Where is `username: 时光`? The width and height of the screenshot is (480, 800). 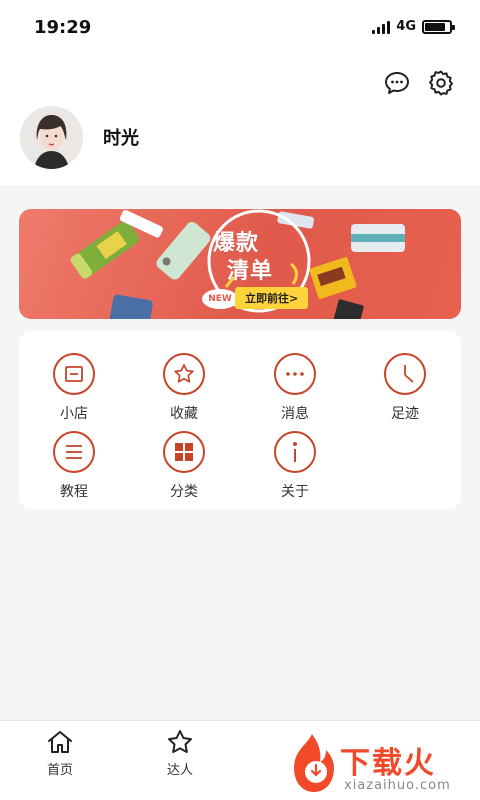
username: 时光 is located at coordinates (121, 138).